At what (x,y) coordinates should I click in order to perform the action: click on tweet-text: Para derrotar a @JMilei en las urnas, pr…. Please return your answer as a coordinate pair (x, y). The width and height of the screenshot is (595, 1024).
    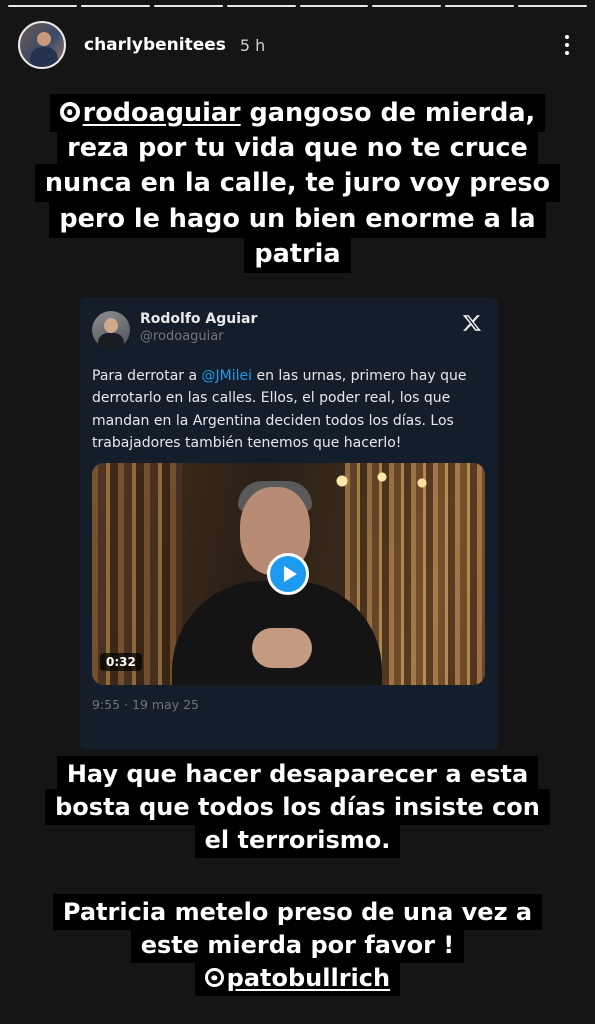
    Looking at the image, I should click on (279, 410).